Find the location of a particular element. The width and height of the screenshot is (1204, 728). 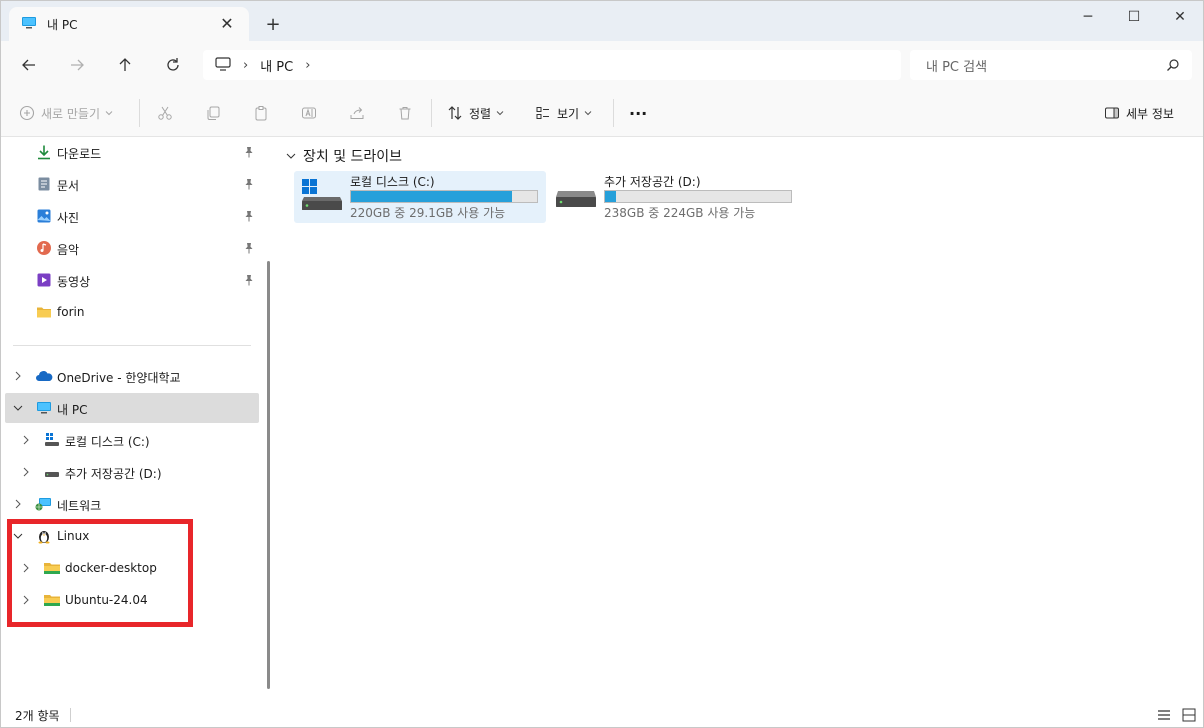

title-bar: 내 PC ✕ + ─ ☐ ✕ is located at coordinates (602, 21).